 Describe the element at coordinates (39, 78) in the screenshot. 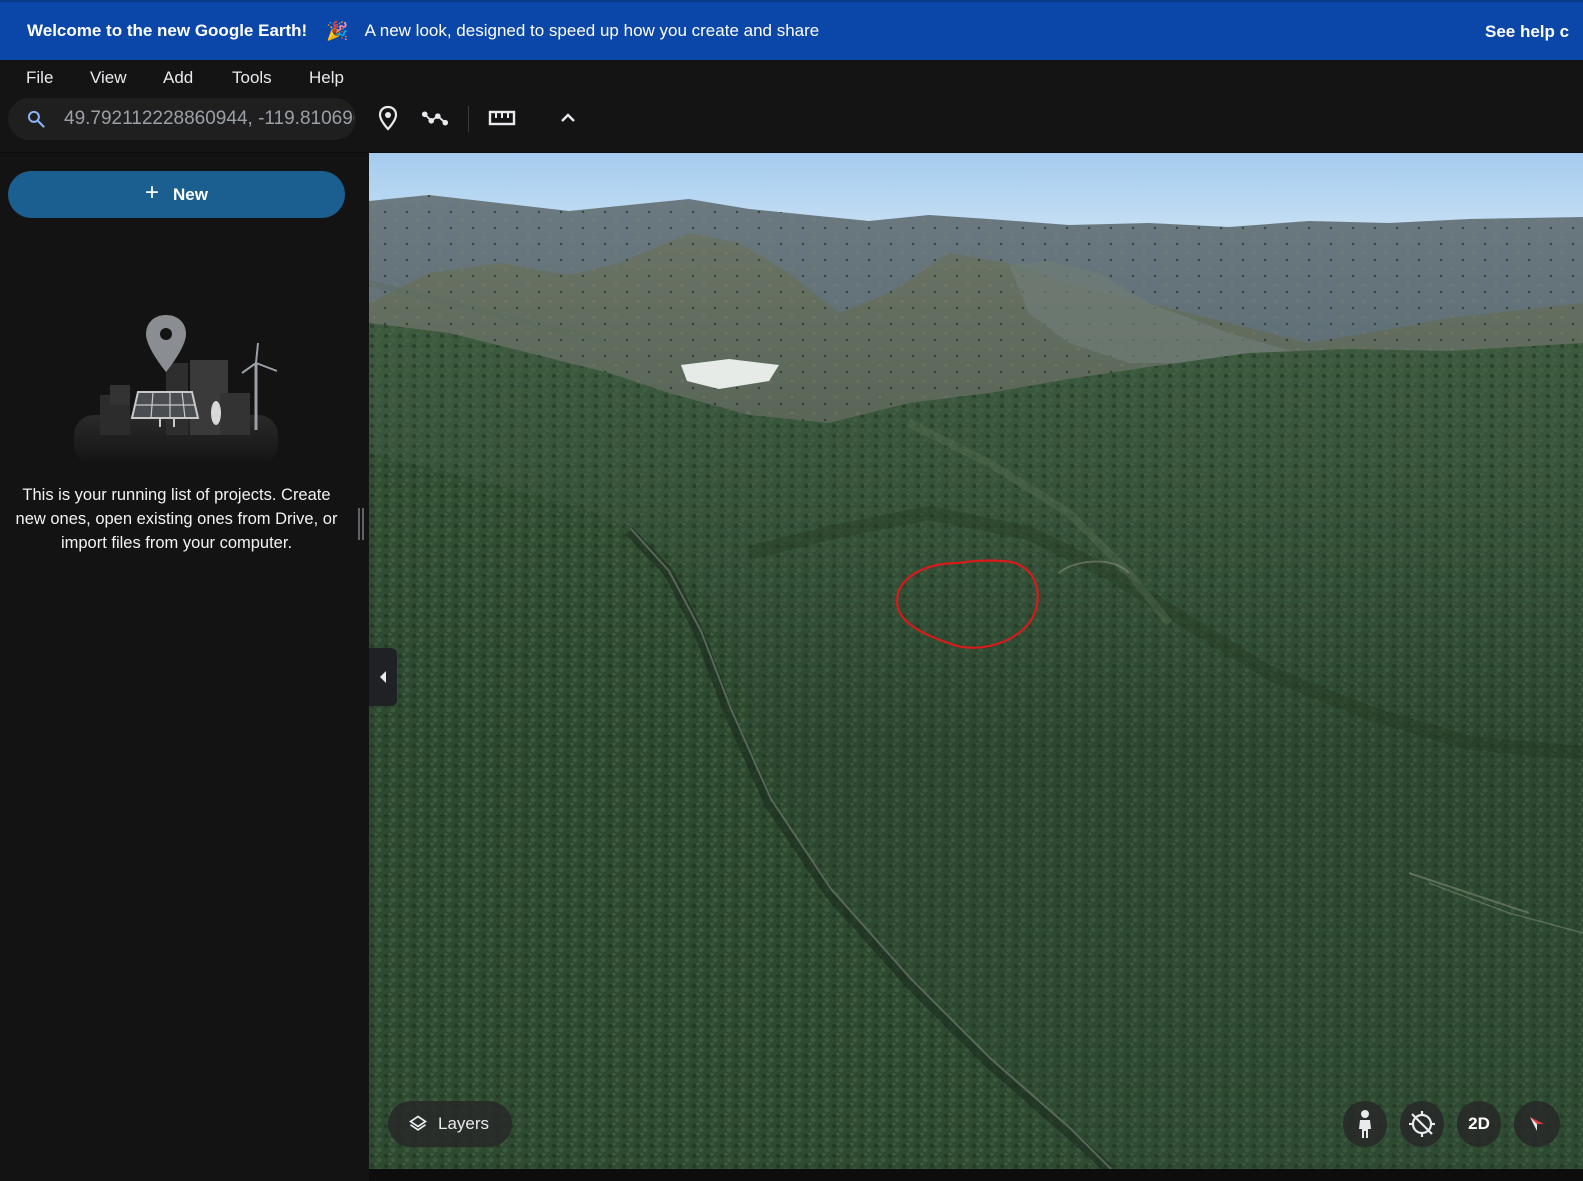

I see `menu-file: File` at that location.